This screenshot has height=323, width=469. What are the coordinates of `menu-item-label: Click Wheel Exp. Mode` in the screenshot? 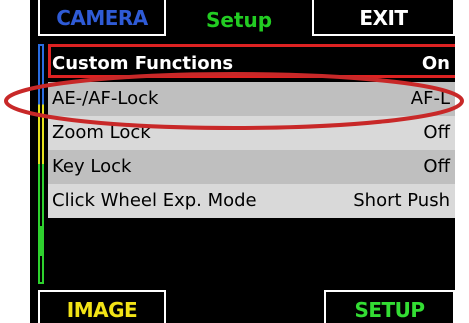 It's located at (154, 200).